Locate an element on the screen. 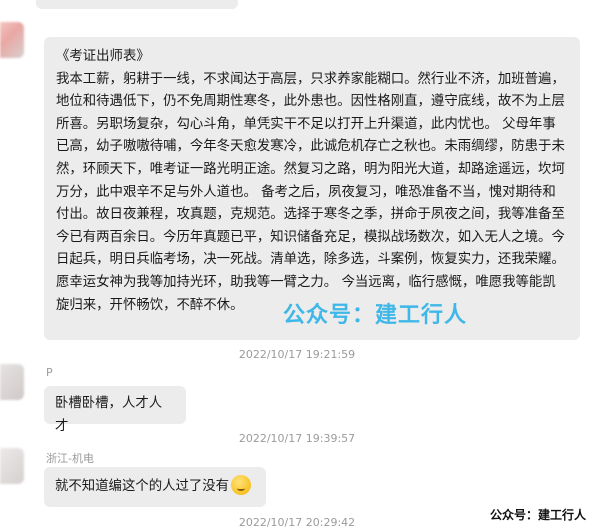 This screenshot has width=594, height=529. message-bubble: 卧槽卧槽，人才人才 is located at coordinates (115, 410).